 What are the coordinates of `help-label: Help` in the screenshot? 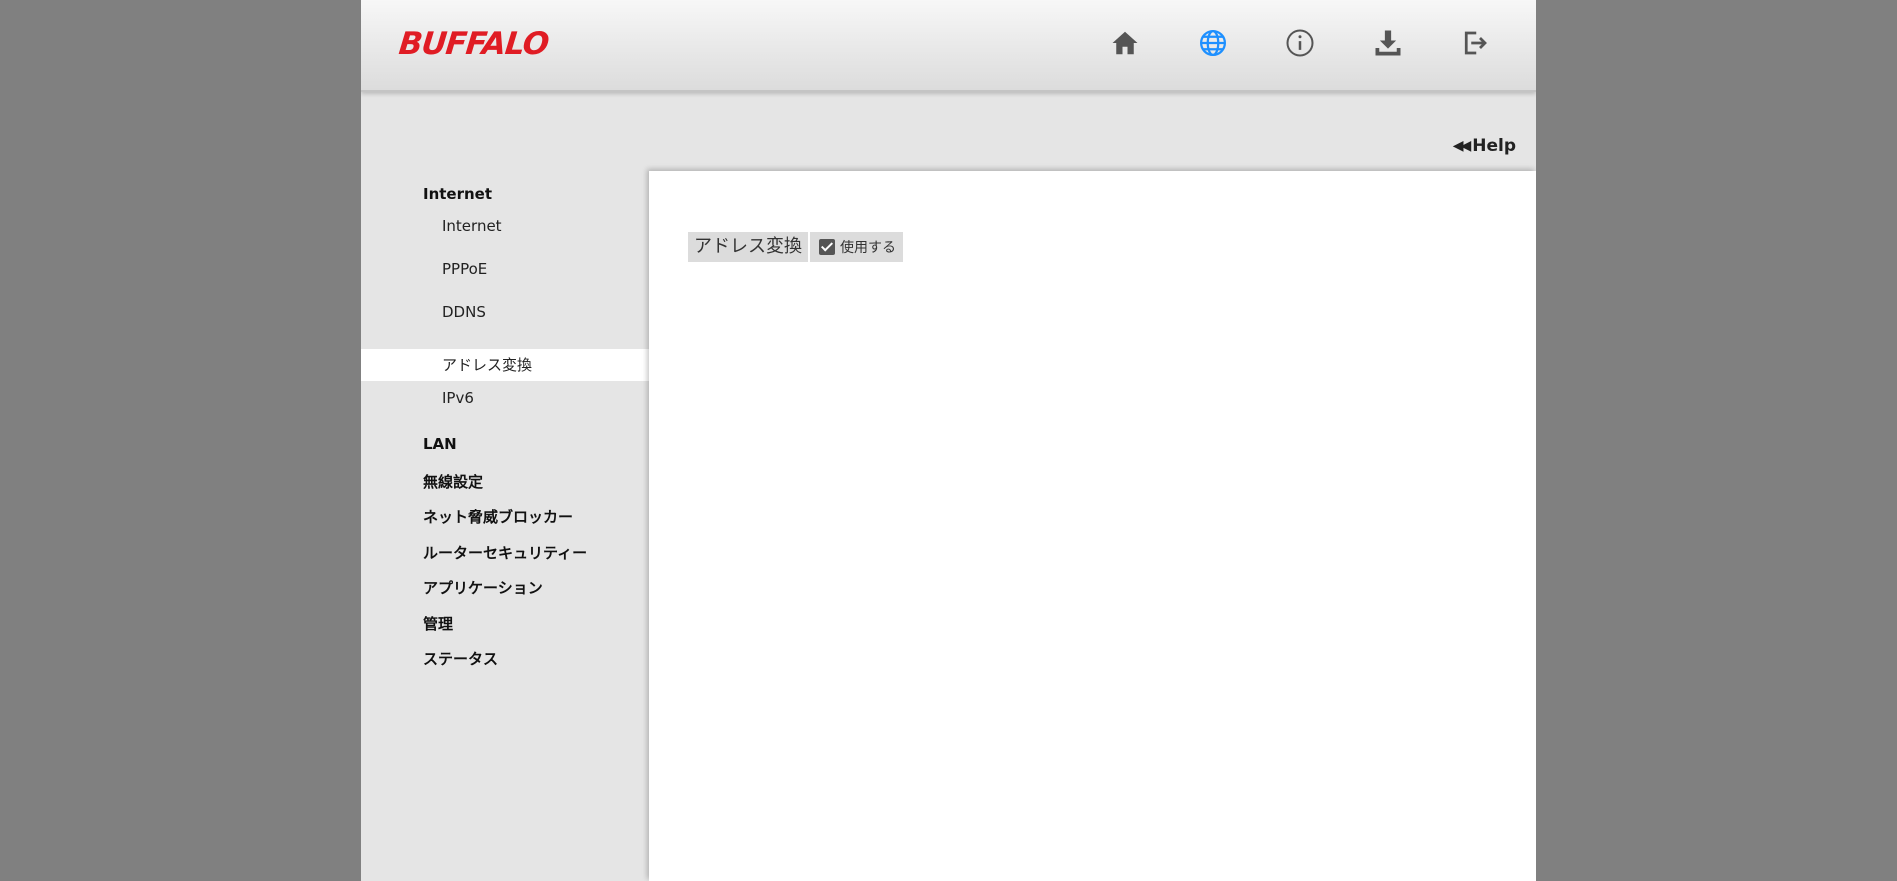 It's located at (1494, 146).